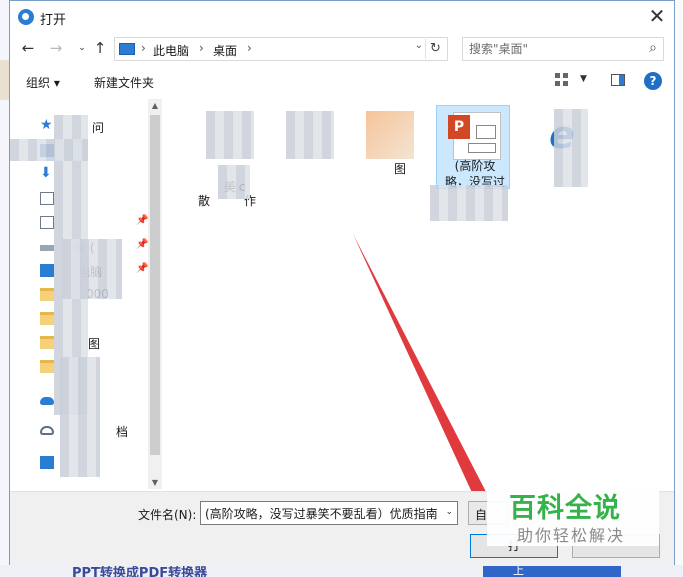 The image size is (683, 577). I want to click on background-page-bottom: PPT转换成PDF转换器 上, so click(341, 571).